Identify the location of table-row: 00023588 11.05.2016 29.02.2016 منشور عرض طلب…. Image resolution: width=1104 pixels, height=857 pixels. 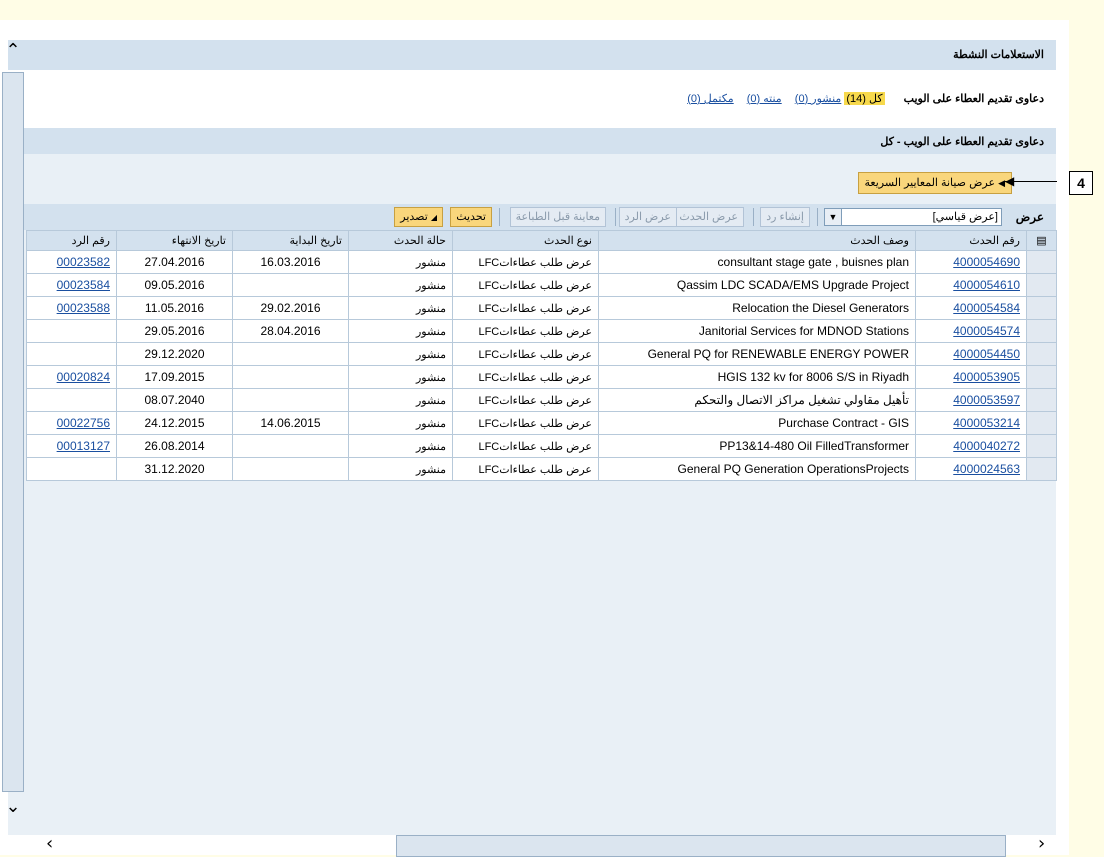
(541, 308).